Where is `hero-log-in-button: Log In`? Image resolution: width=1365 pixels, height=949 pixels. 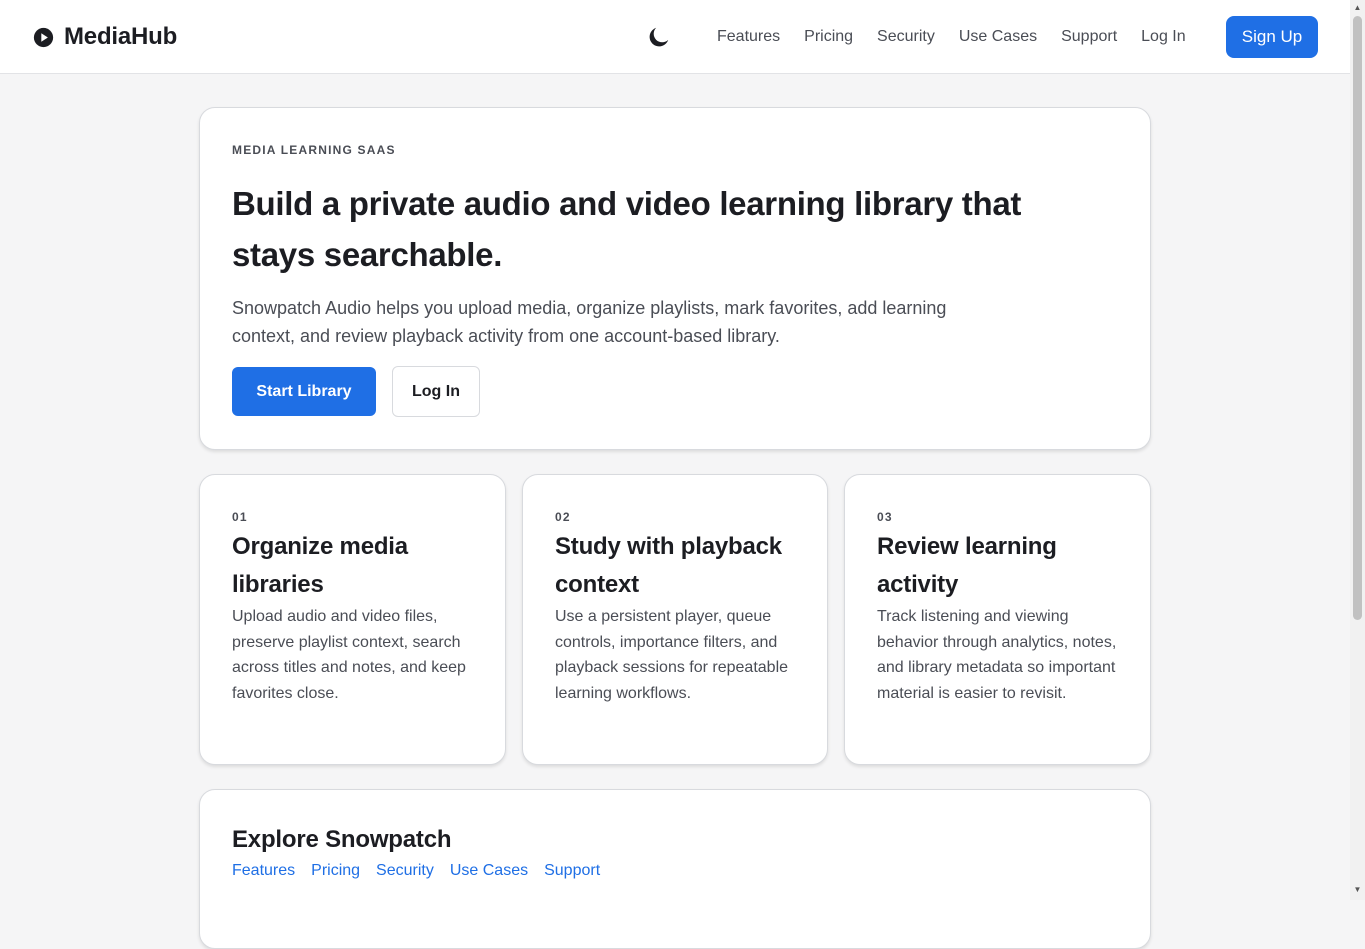 hero-log-in-button: Log In is located at coordinates (436, 391).